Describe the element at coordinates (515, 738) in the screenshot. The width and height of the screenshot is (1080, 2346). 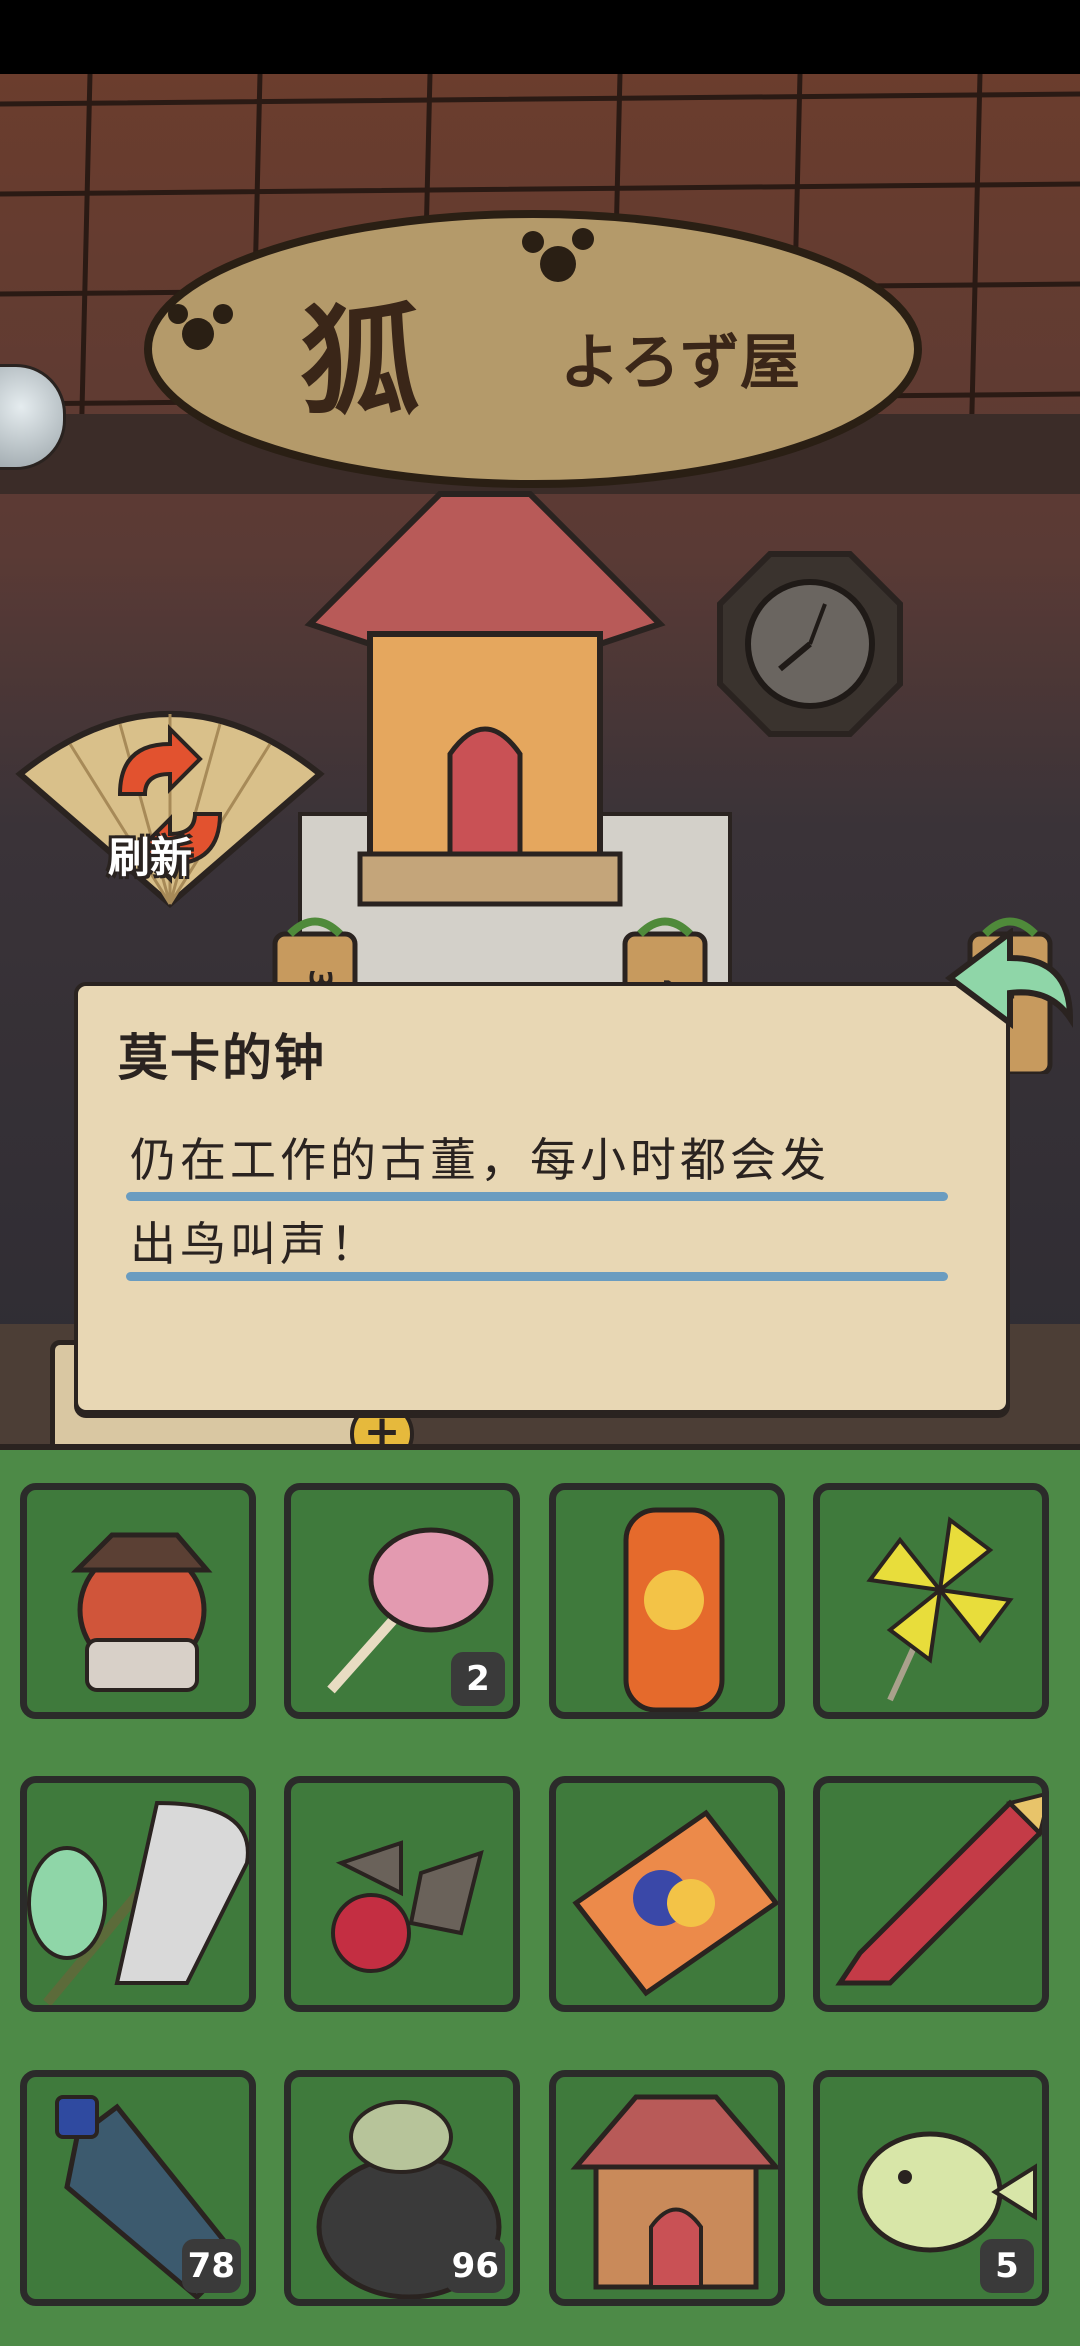
I see `birdhouse-display` at that location.